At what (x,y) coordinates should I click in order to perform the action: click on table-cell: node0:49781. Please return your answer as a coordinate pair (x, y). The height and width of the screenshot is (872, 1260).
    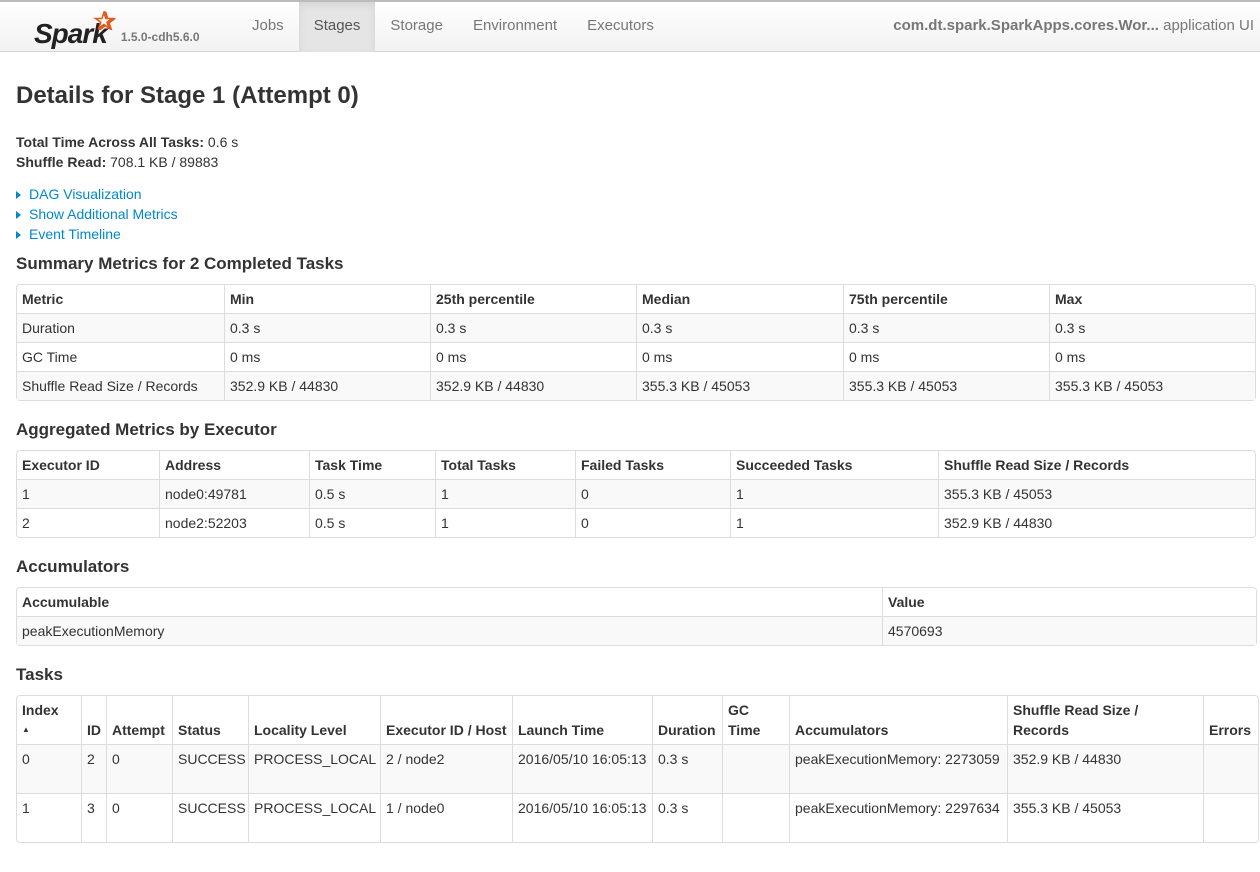
    Looking at the image, I should click on (234, 493).